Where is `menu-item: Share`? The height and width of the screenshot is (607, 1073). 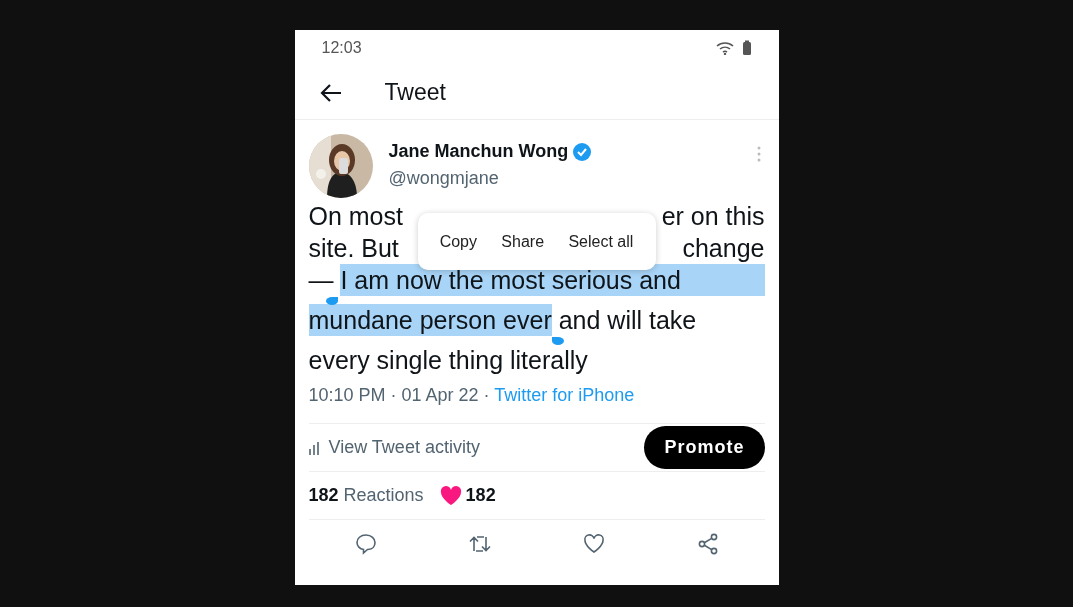
menu-item: Share is located at coordinates (523, 241).